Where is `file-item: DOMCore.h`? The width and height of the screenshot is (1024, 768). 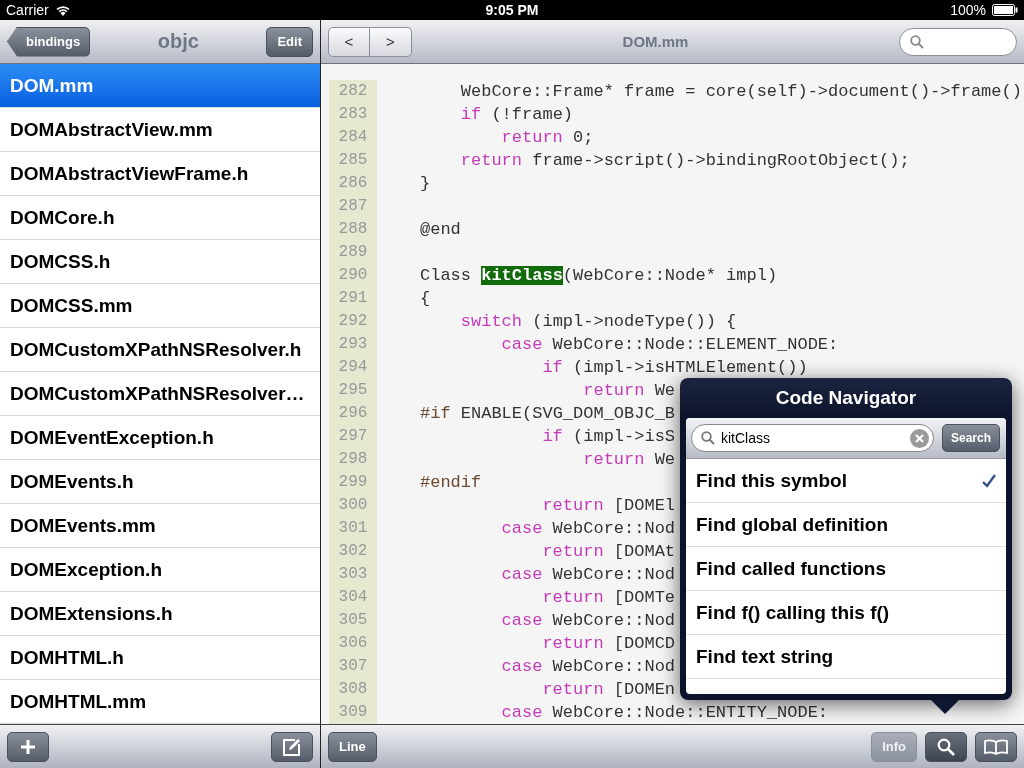 file-item: DOMCore.h is located at coordinates (160, 218).